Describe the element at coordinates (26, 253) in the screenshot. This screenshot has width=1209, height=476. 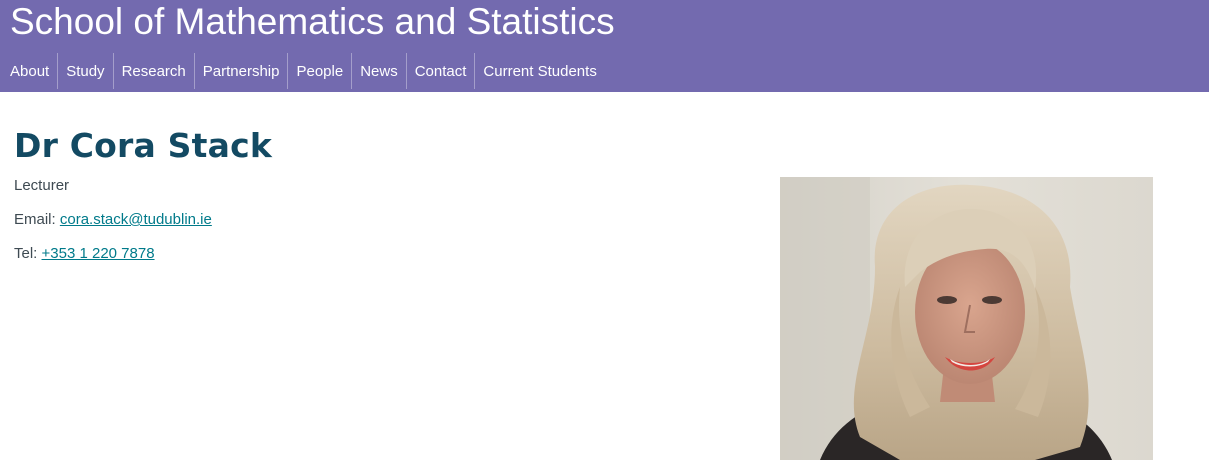
I see `tel-label: Tel:` at that location.